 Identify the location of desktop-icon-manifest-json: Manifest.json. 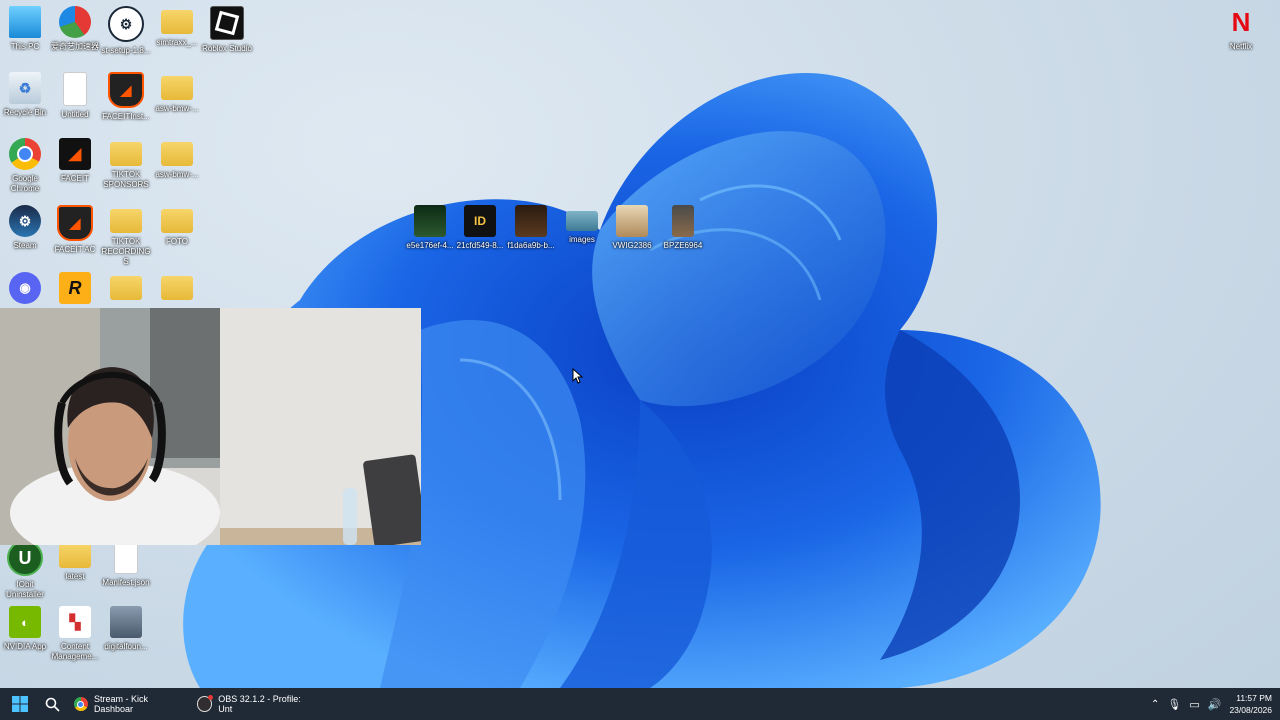
(126, 564).